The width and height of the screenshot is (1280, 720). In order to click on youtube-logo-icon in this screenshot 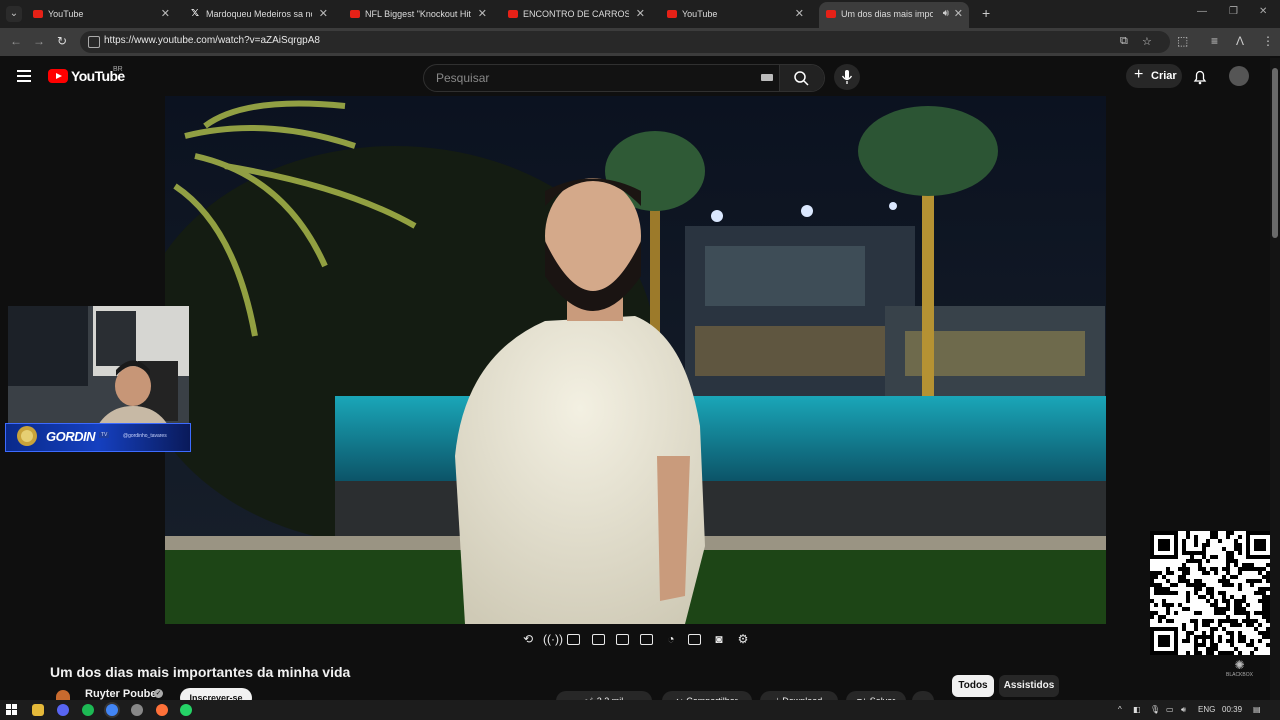, I will do `click(58, 76)`.